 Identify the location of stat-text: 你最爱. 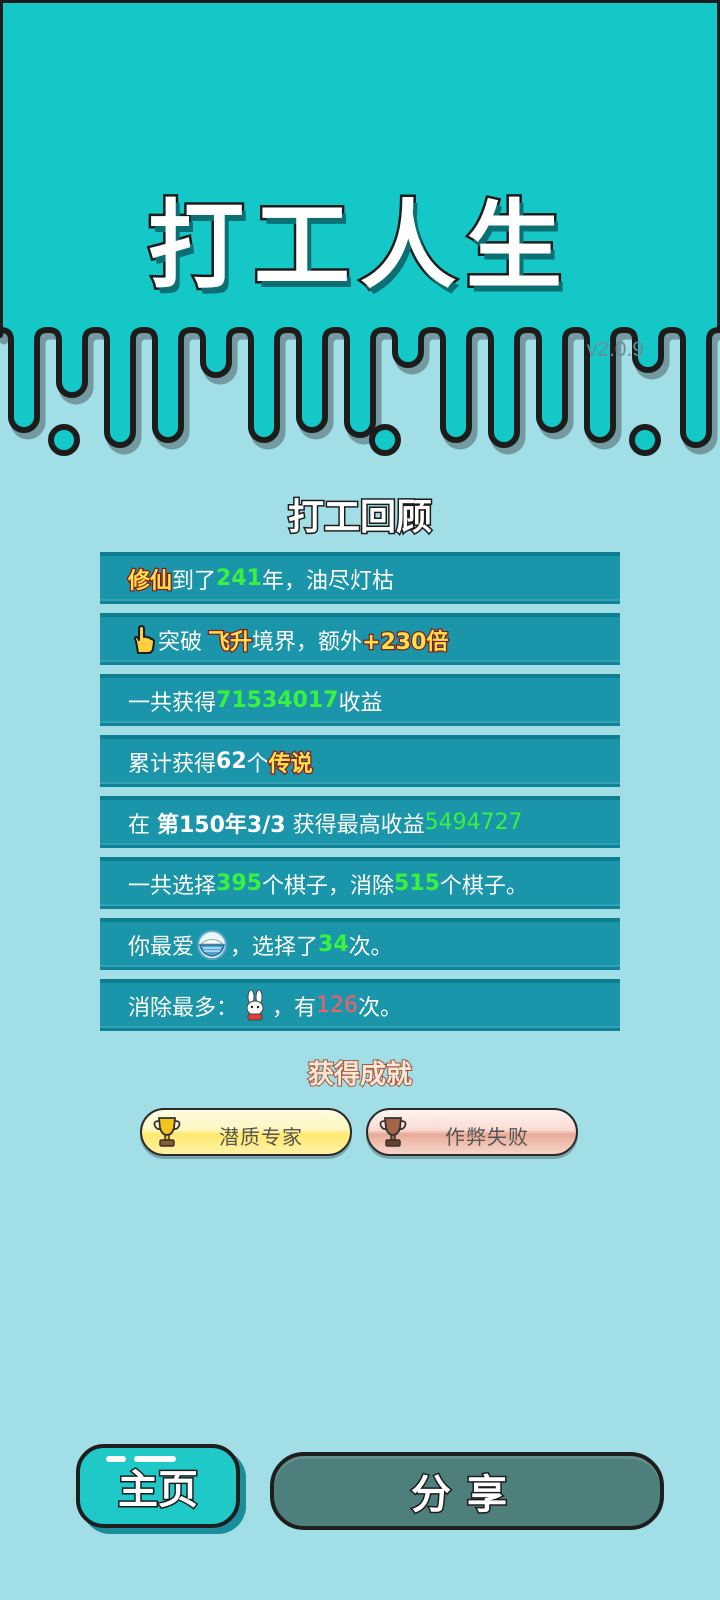
(161, 947).